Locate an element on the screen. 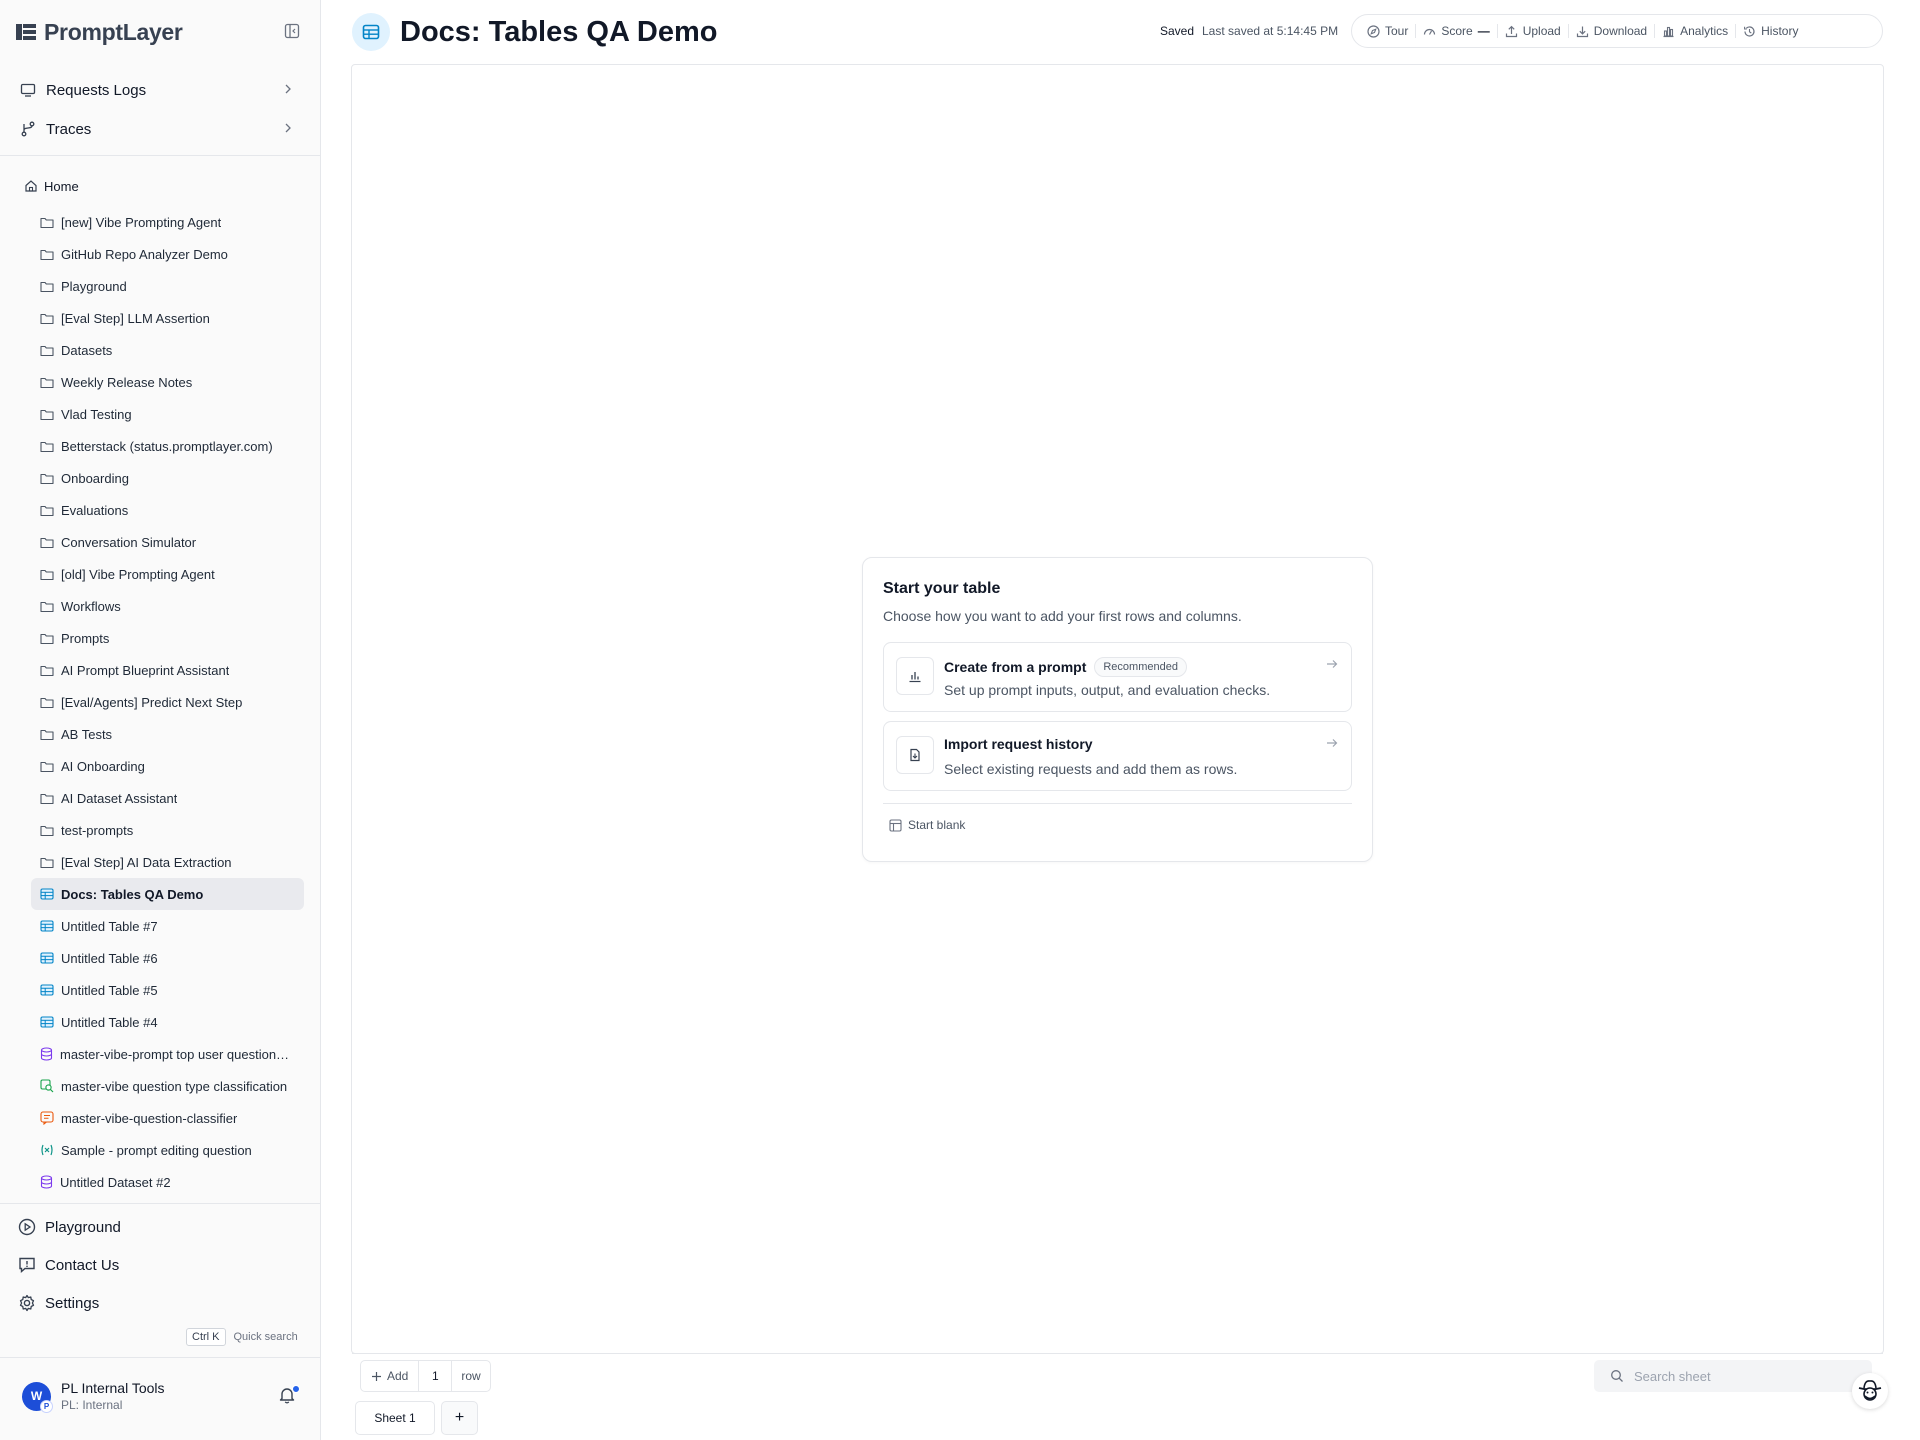 This screenshot has height=1440, width=1920. tree-item: master-vibe-question-classifier is located at coordinates (167, 1118).